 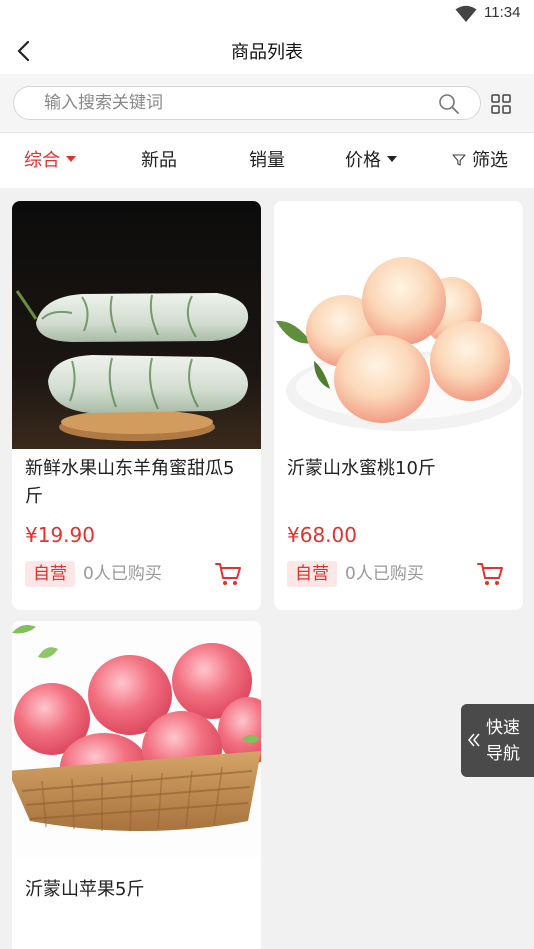 What do you see at coordinates (503, 728) in the screenshot?
I see `quick-nav-line1: 快速` at bounding box center [503, 728].